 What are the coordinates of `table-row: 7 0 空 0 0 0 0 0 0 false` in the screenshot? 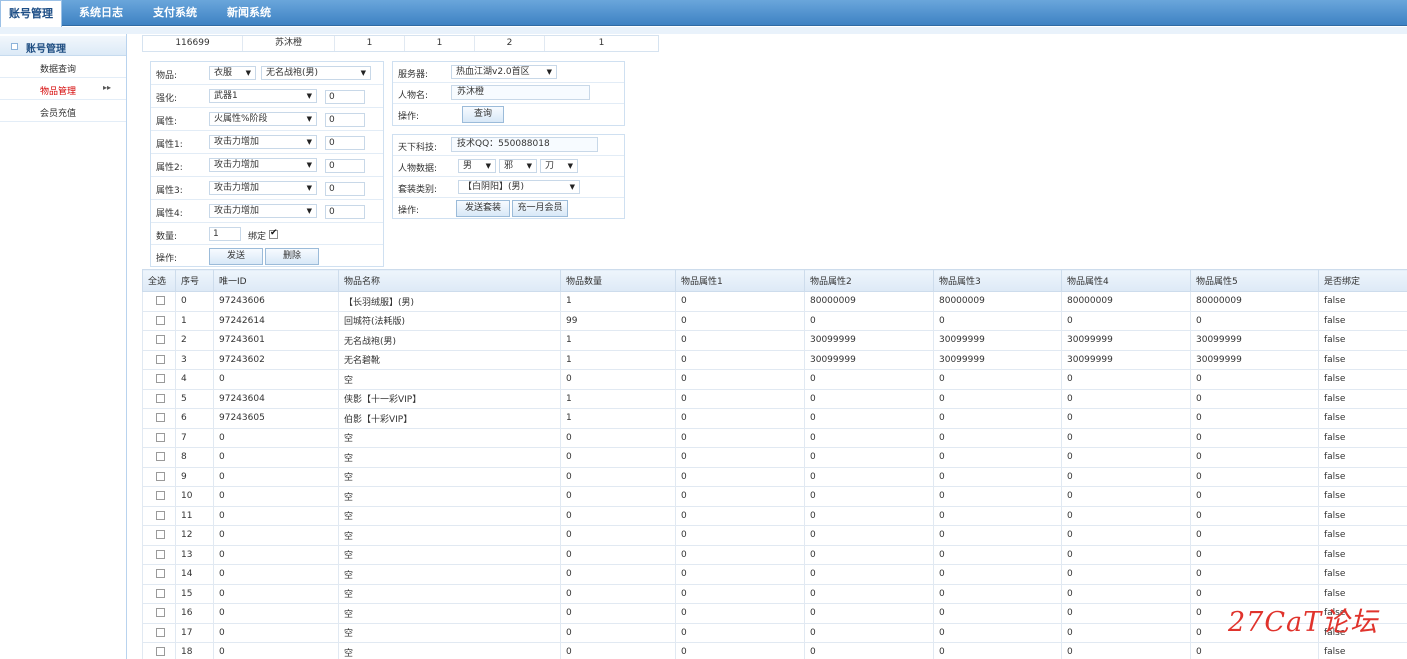 It's located at (774, 437).